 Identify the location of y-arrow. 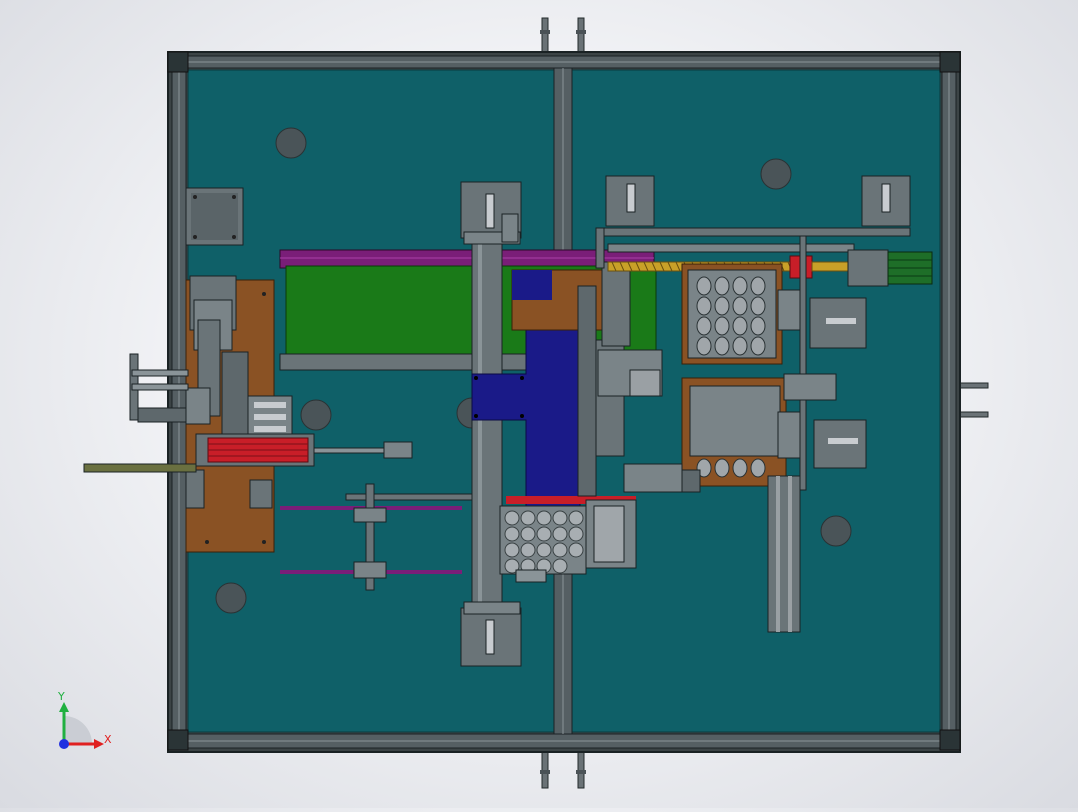
(64, 707).